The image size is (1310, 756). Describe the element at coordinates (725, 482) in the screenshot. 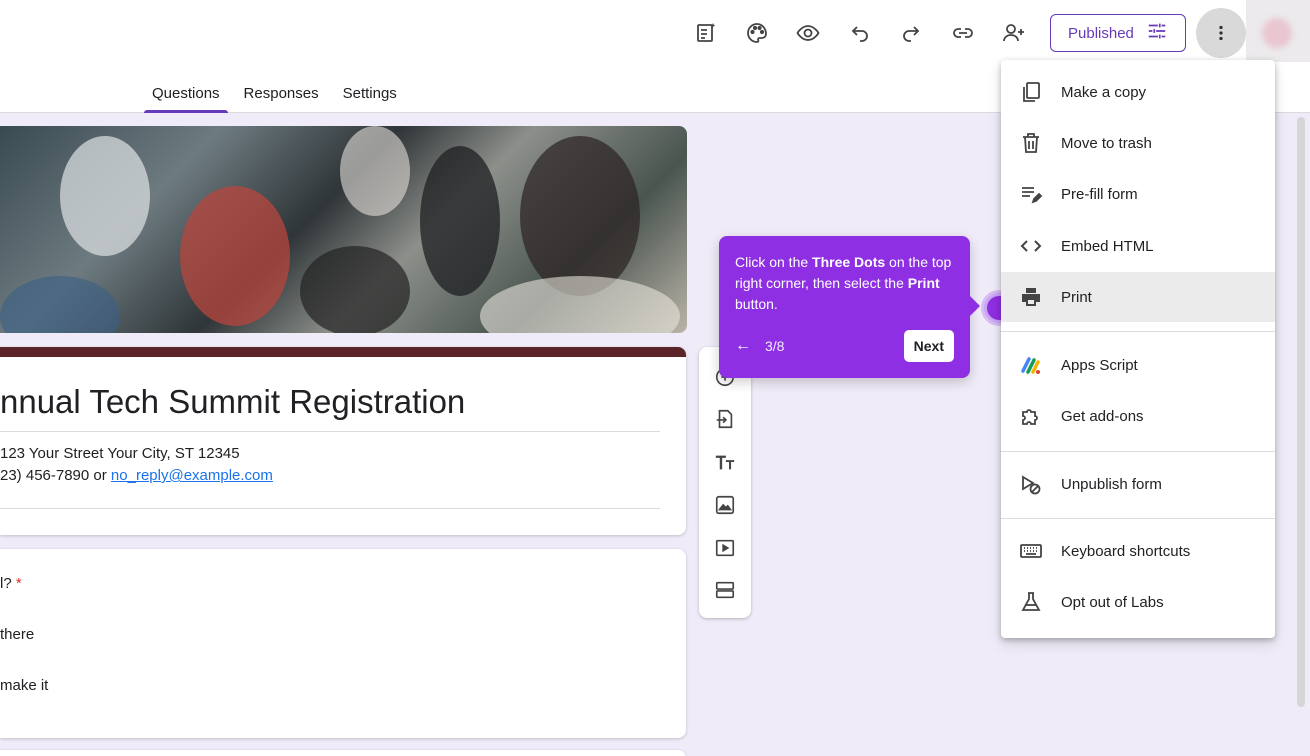

I see `floating-toolbar` at that location.